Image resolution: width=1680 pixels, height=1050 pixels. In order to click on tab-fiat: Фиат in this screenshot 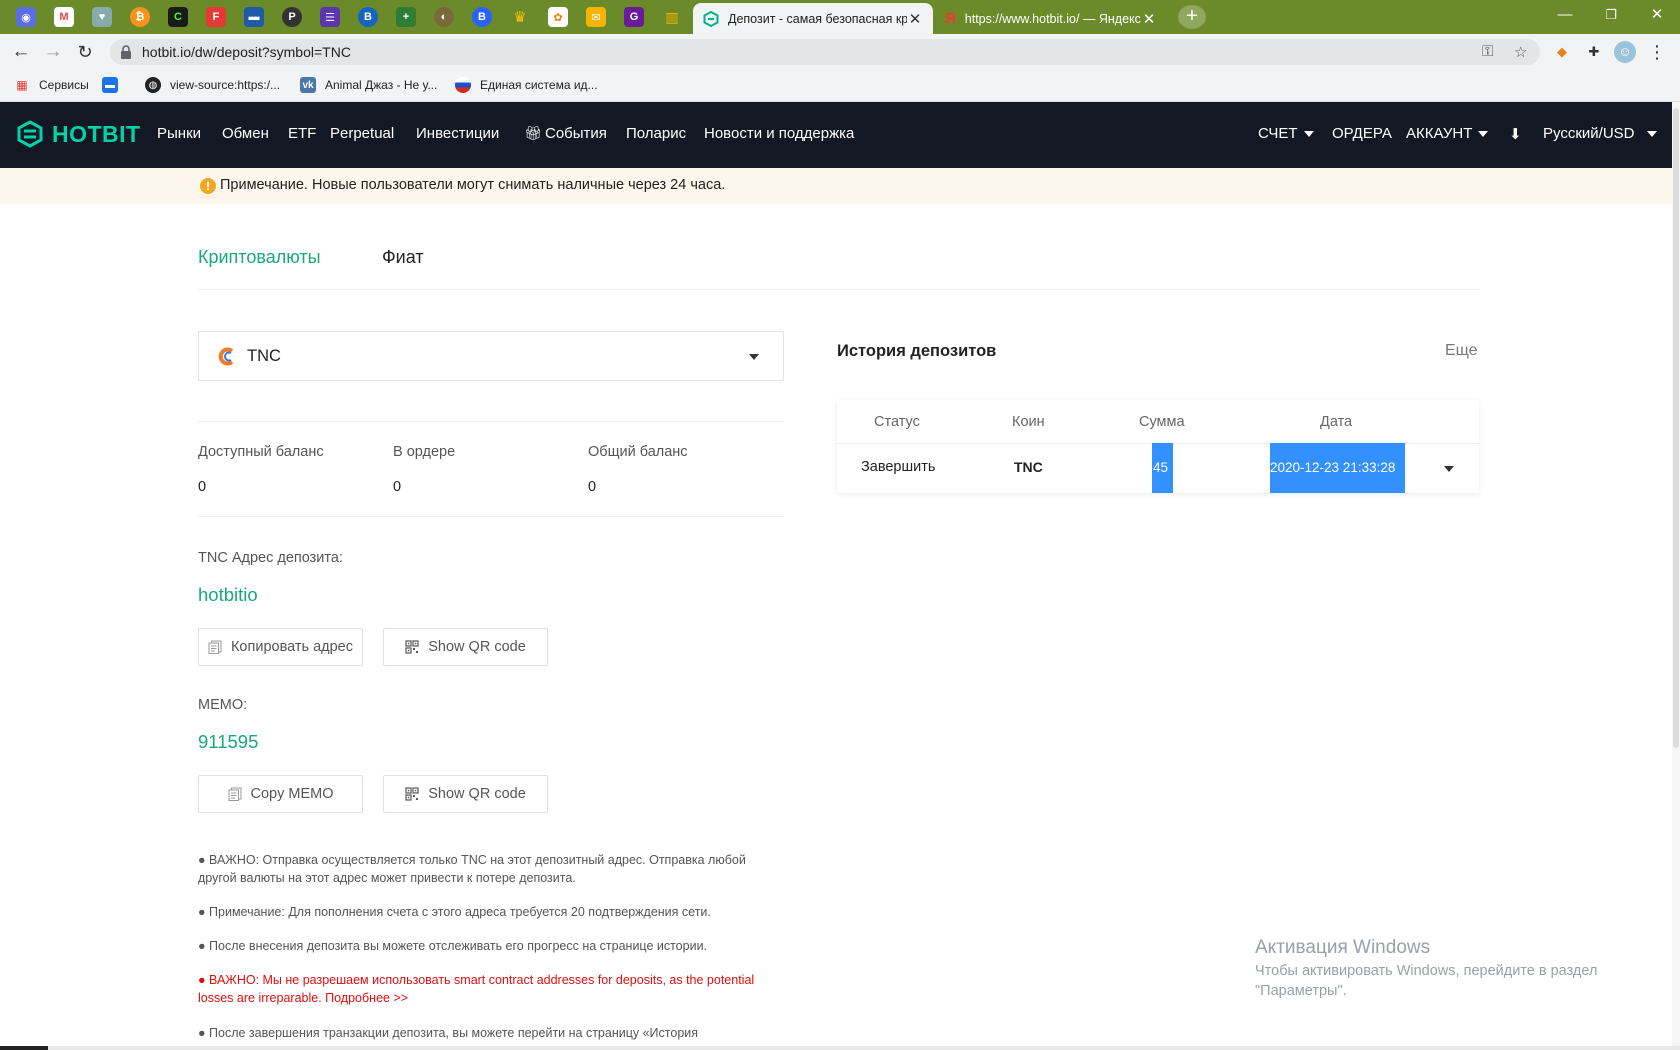, I will do `click(403, 257)`.